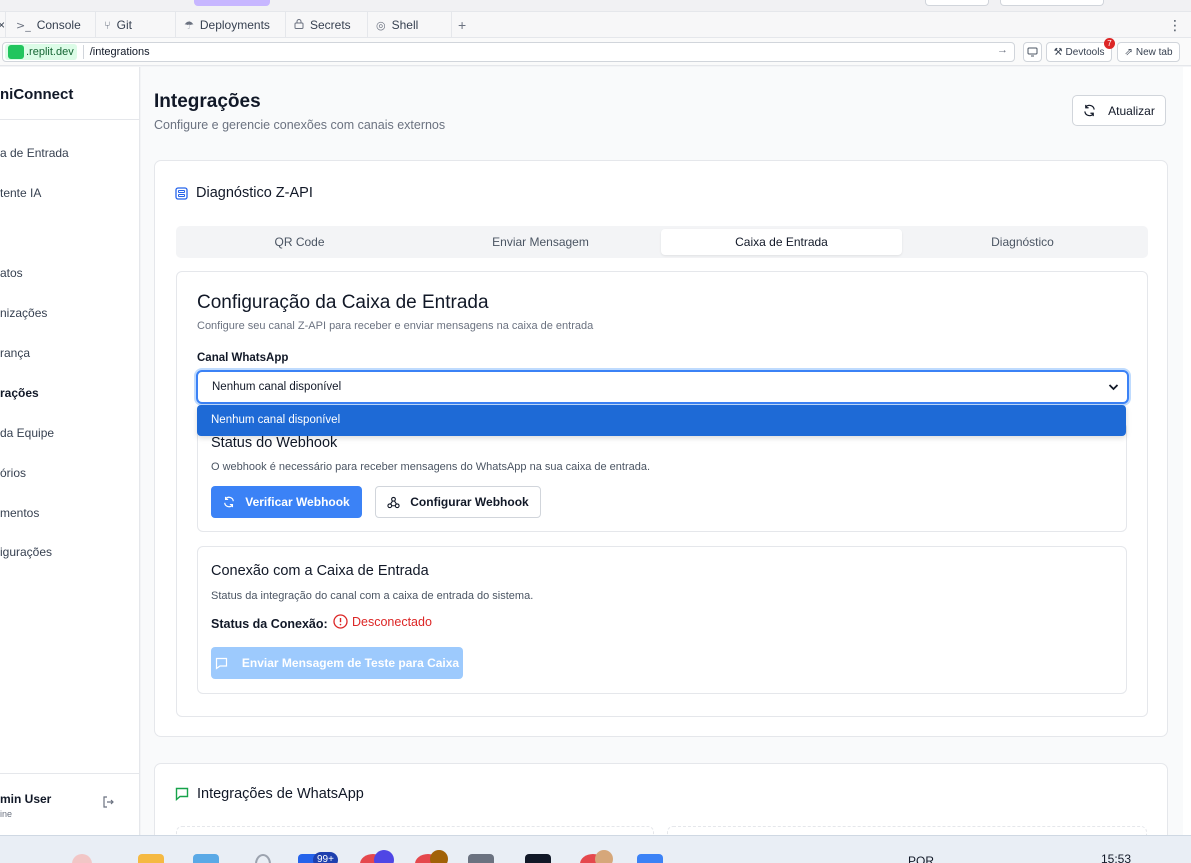  What do you see at coordinates (1154, 52) in the screenshot?
I see `new-tab-label: New tab` at bounding box center [1154, 52].